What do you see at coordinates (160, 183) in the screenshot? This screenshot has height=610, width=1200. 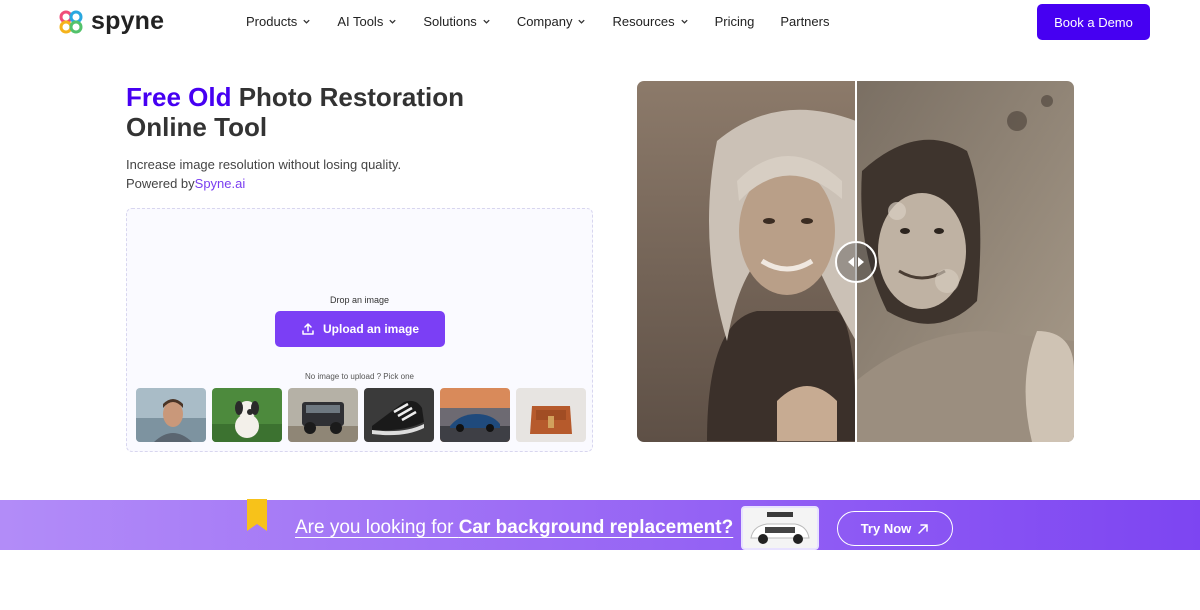 I see `powered-prefix: Powered by` at bounding box center [160, 183].